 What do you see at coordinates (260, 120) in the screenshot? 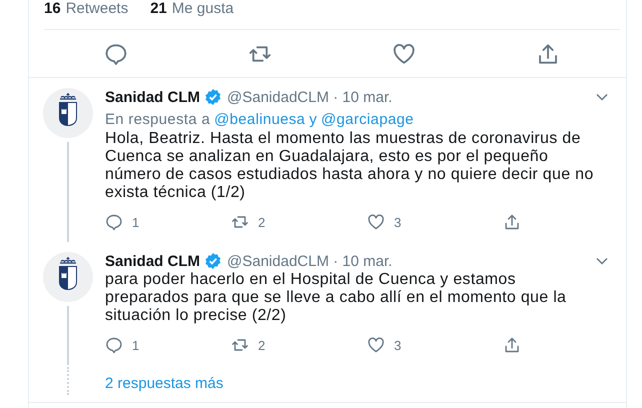
I see `mention-link: @bealinuesa` at bounding box center [260, 120].